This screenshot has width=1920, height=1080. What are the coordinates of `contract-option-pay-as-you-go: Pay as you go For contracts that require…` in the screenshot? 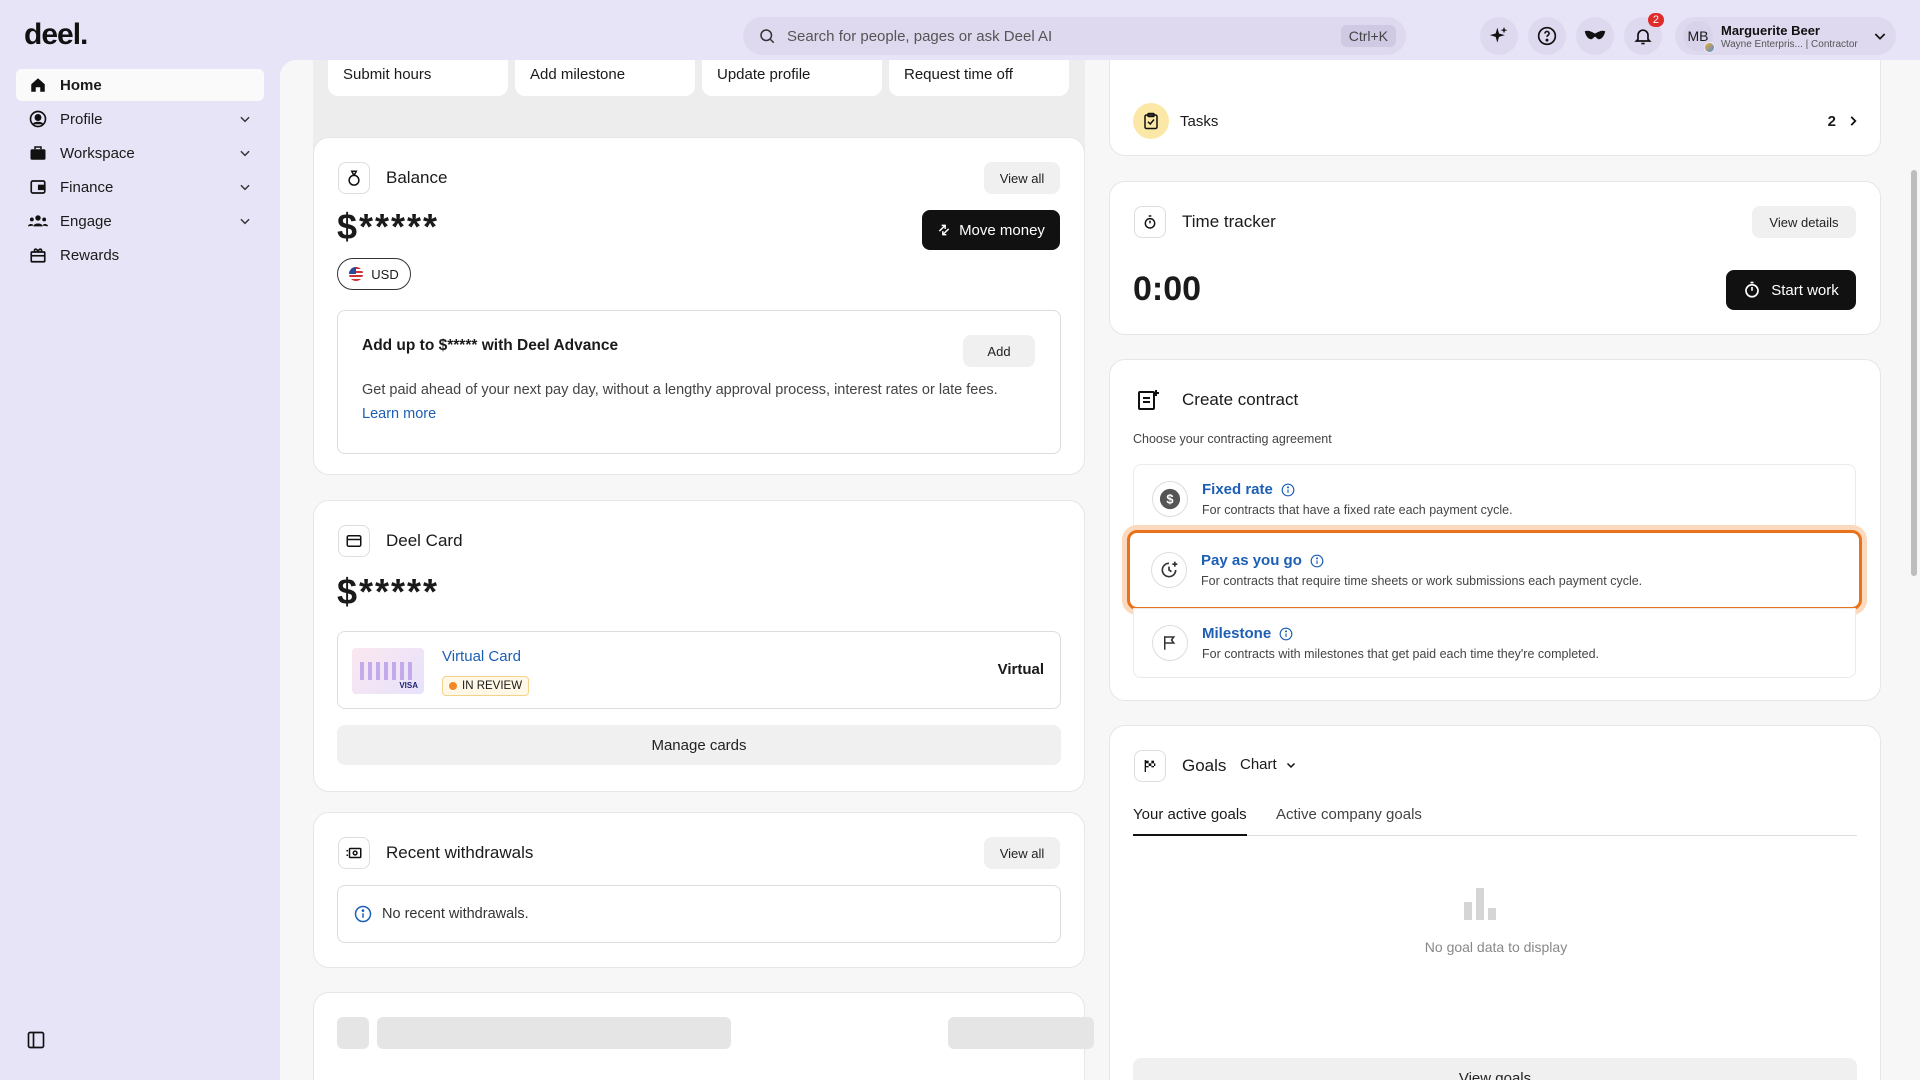 It's located at (1494, 570).